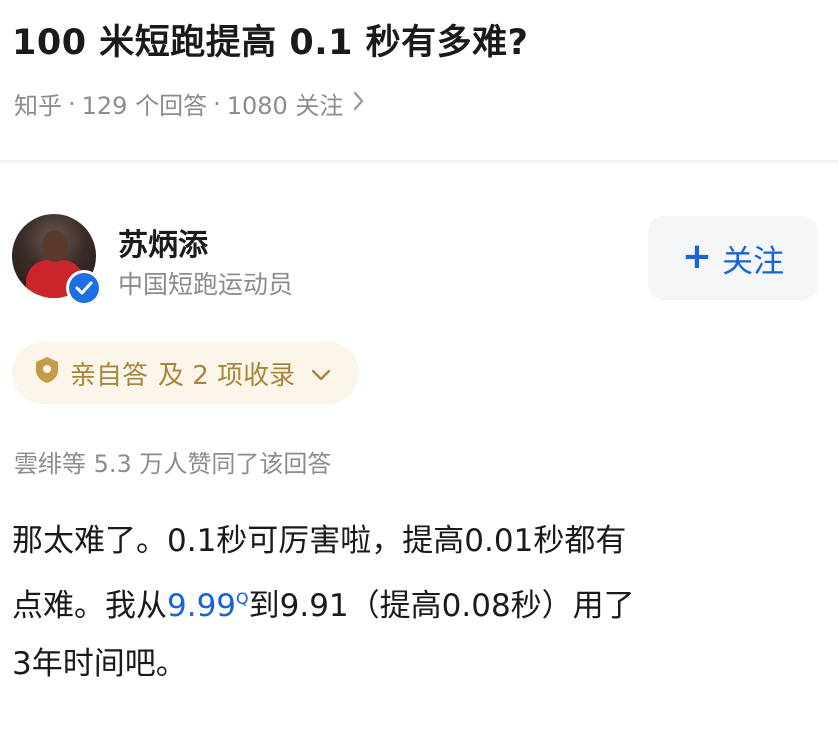 This screenshot has width=838, height=734. I want to click on question-meta: 知乎 · 129 个回答 · 1080 关注, so click(189, 103).